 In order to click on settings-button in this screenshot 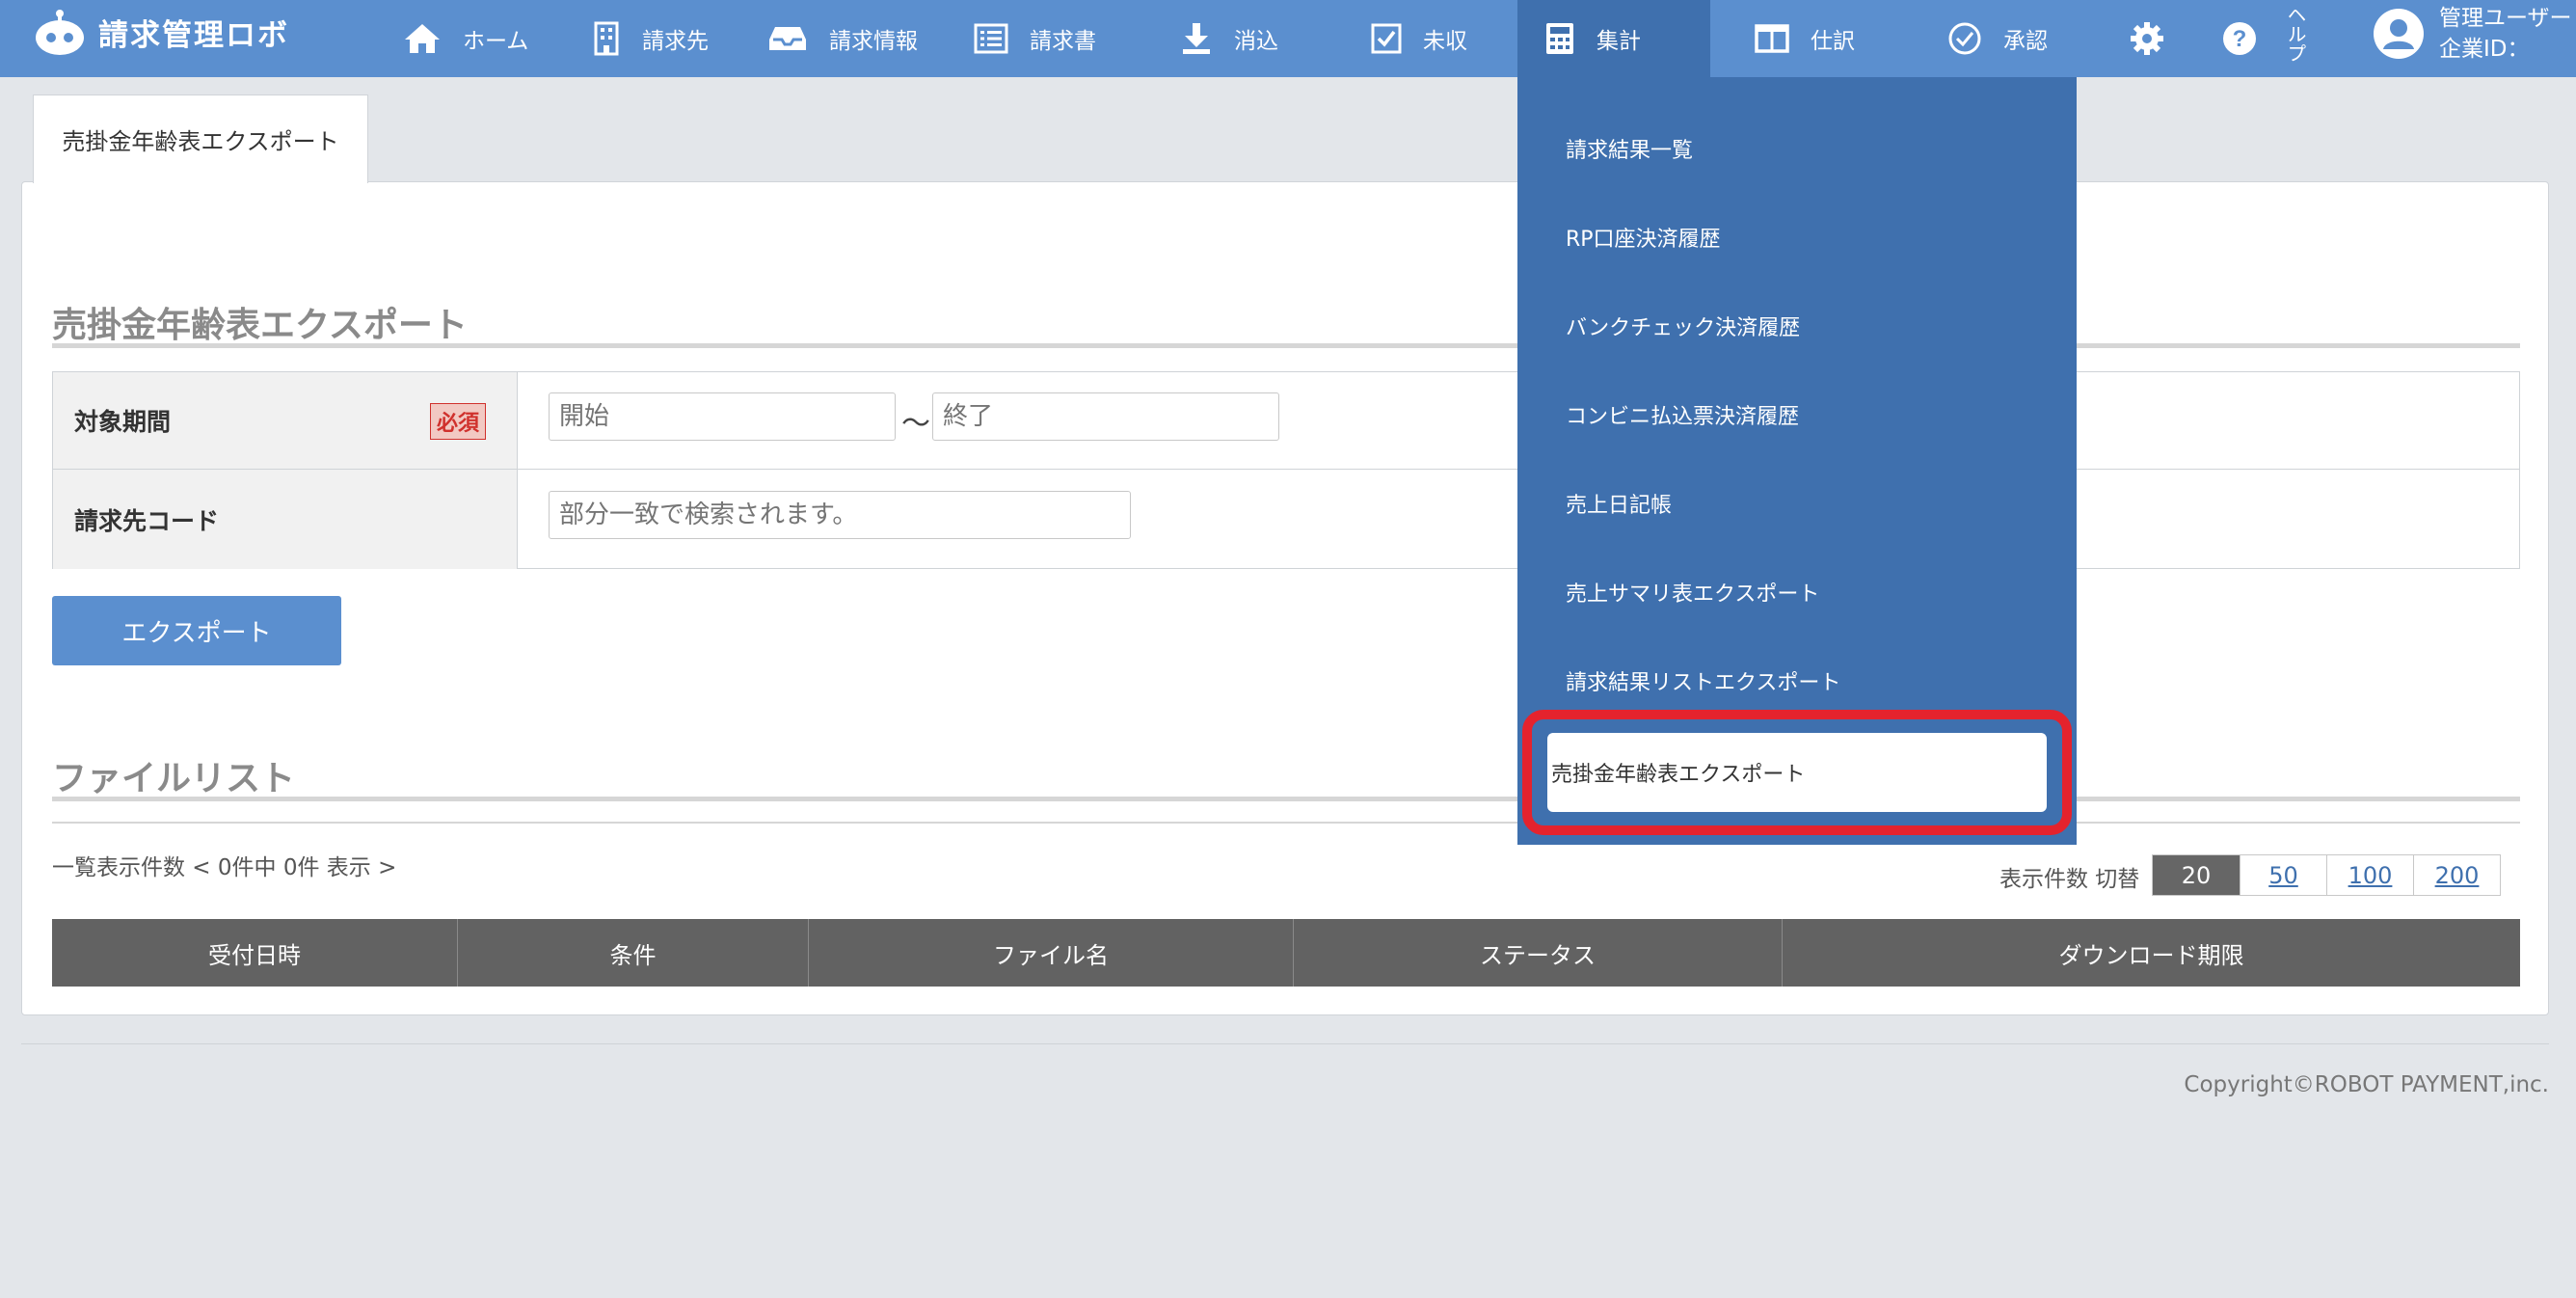, I will do `click(2134, 38)`.